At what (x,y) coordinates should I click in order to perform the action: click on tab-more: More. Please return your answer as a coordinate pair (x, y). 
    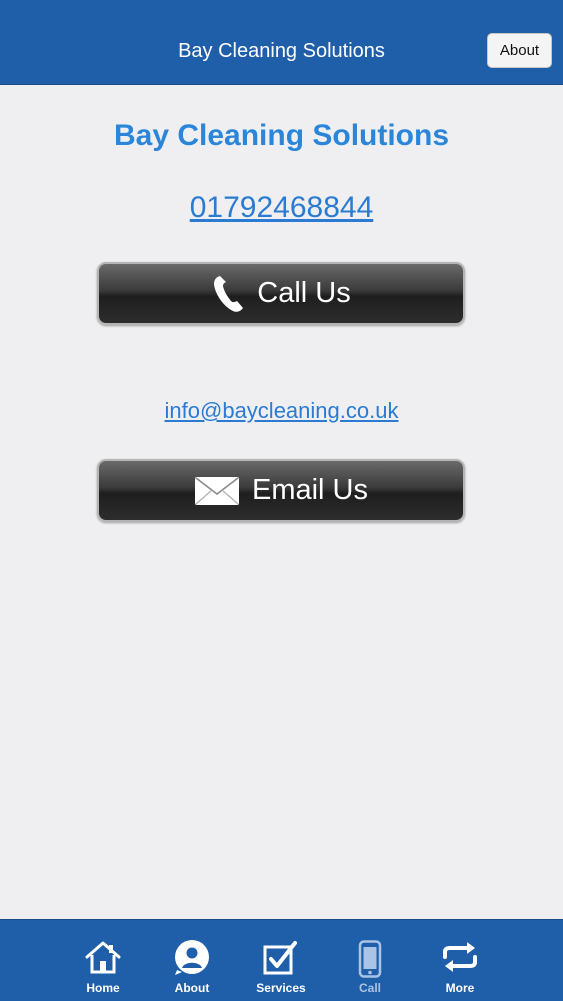
    Looking at the image, I should click on (460, 960).